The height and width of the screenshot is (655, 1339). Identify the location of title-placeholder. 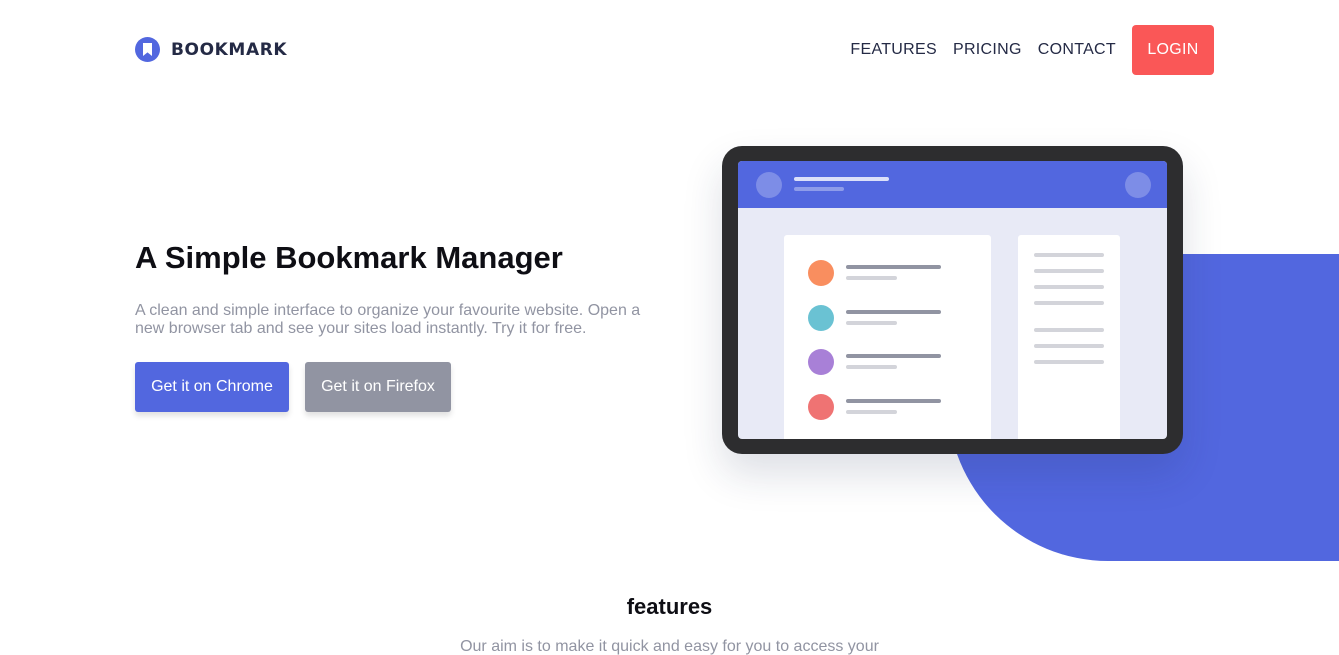
(841, 179).